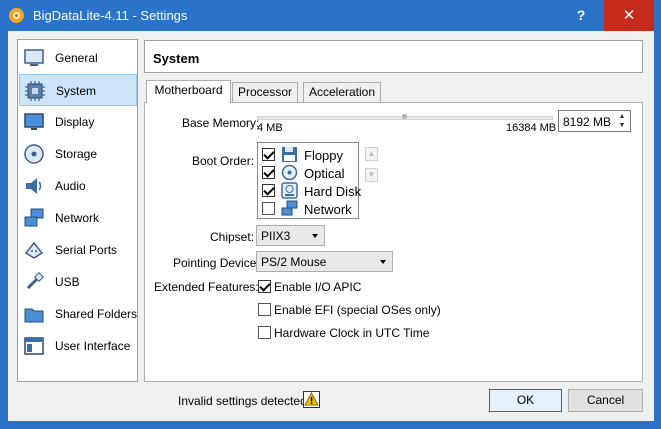 The width and height of the screenshot is (661, 429). Describe the element at coordinates (34, 57) in the screenshot. I see `general-icon` at that location.